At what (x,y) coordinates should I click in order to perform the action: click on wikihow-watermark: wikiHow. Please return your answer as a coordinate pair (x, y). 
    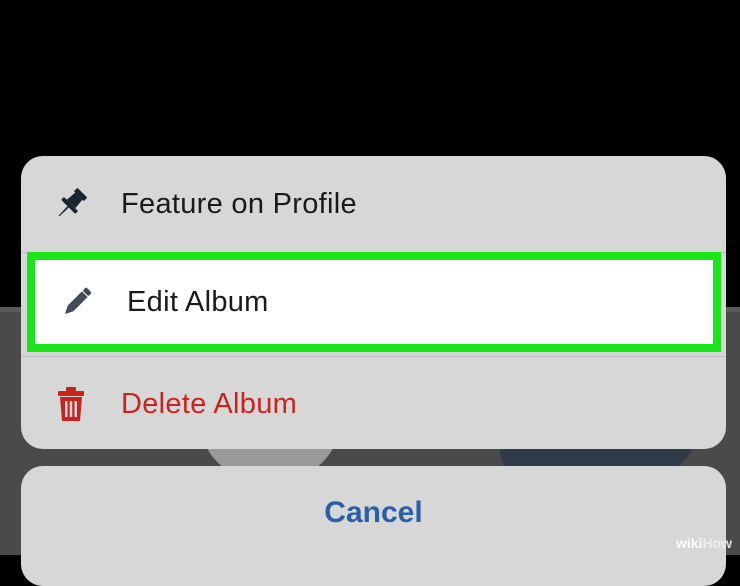
    Looking at the image, I should click on (704, 543).